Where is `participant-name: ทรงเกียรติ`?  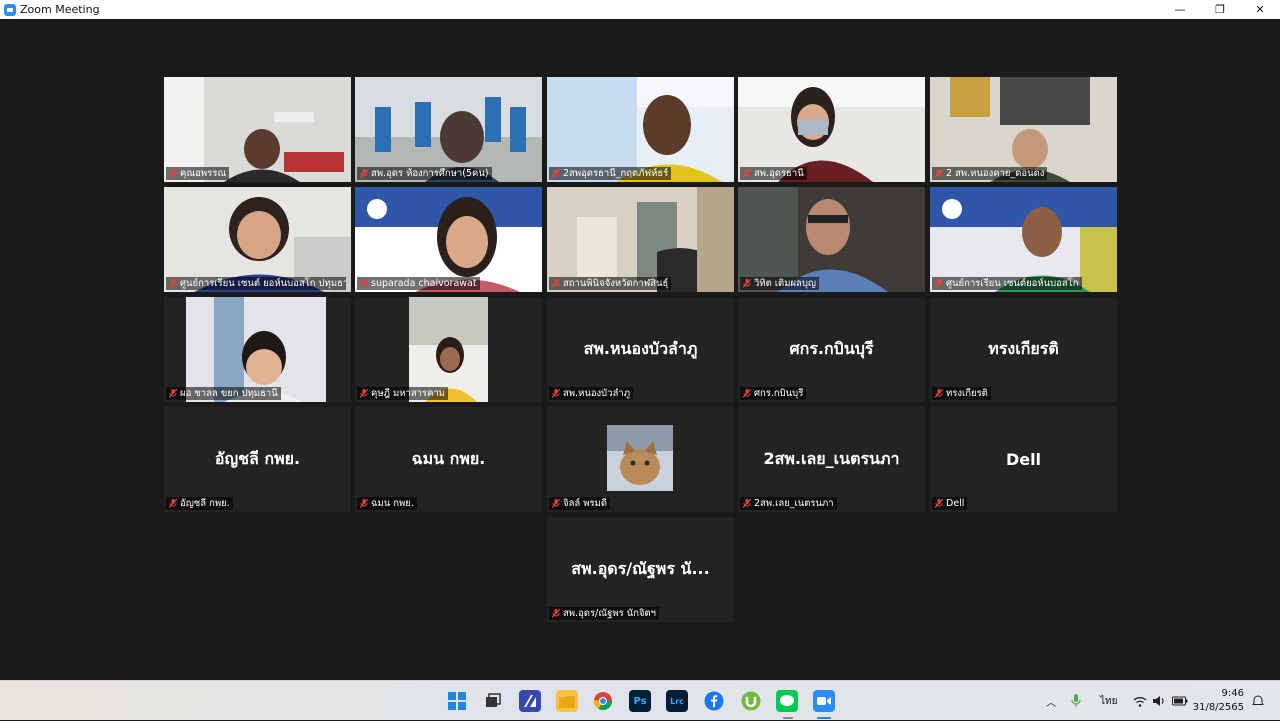 participant-name: ทรงเกียรติ is located at coordinates (967, 393).